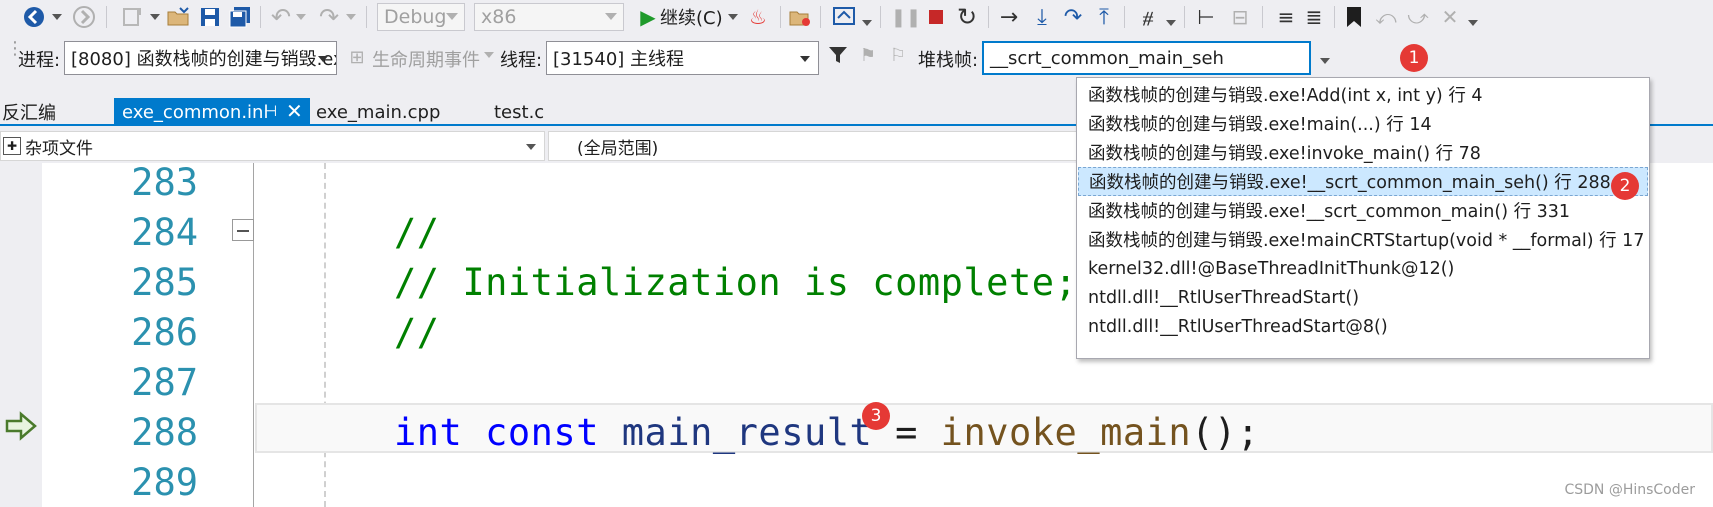  I want to click on close-icon: ✕, so click(294, 111).